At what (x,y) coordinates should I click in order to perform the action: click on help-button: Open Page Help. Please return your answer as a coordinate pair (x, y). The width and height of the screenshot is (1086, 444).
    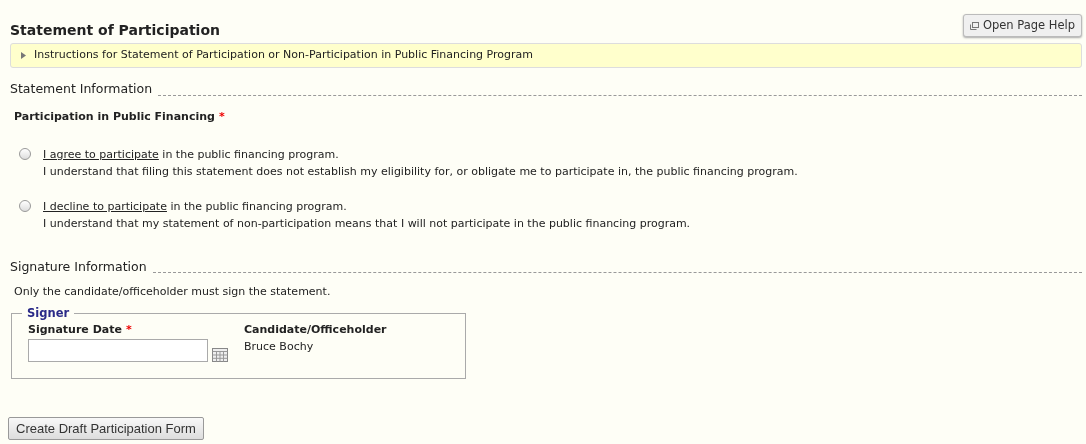
    Looking at the image, I should click on (1022, 26).